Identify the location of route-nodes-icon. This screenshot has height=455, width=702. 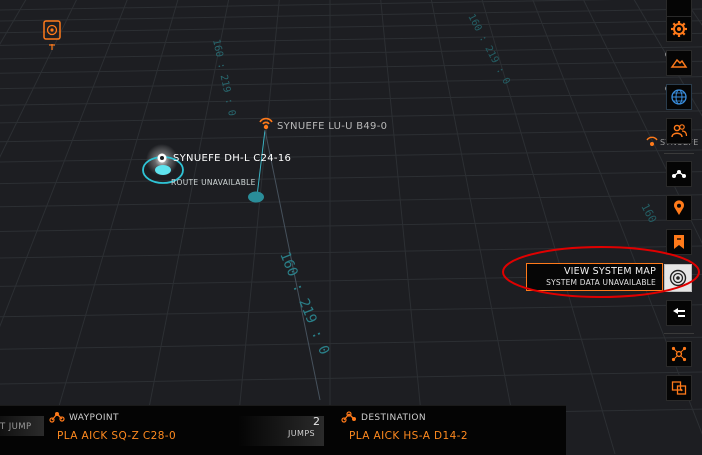
(679, 174).